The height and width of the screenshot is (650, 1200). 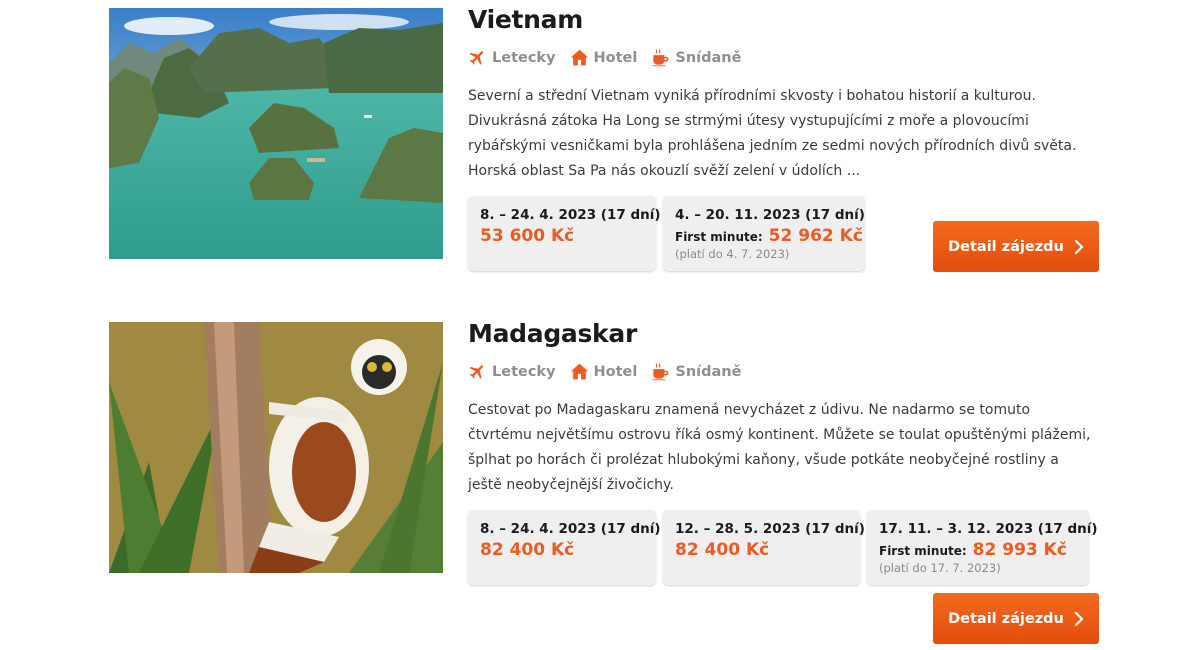 I want to click on term-price: 82 993 Kč, so click(x=1019, y=550).